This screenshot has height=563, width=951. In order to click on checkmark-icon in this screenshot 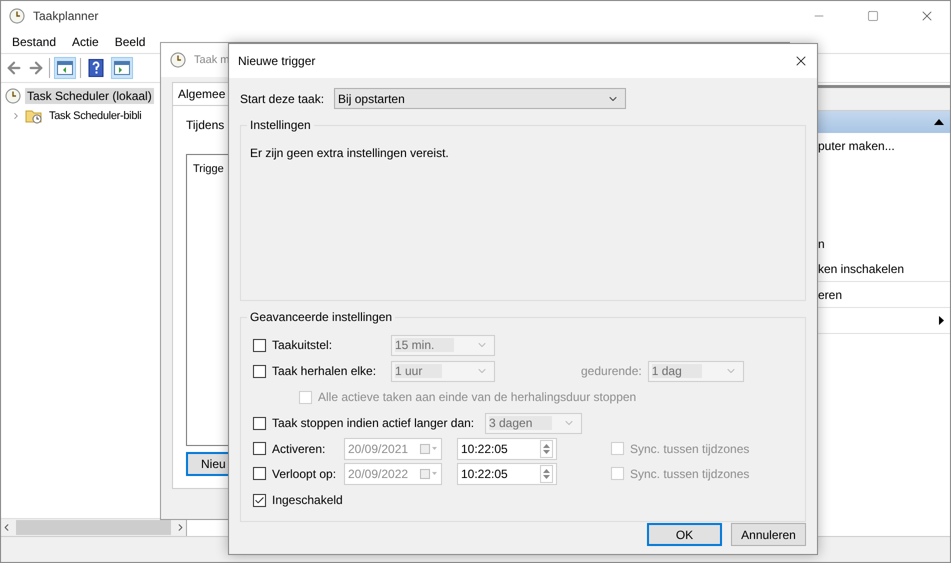, I will do `click(259, 500)`.